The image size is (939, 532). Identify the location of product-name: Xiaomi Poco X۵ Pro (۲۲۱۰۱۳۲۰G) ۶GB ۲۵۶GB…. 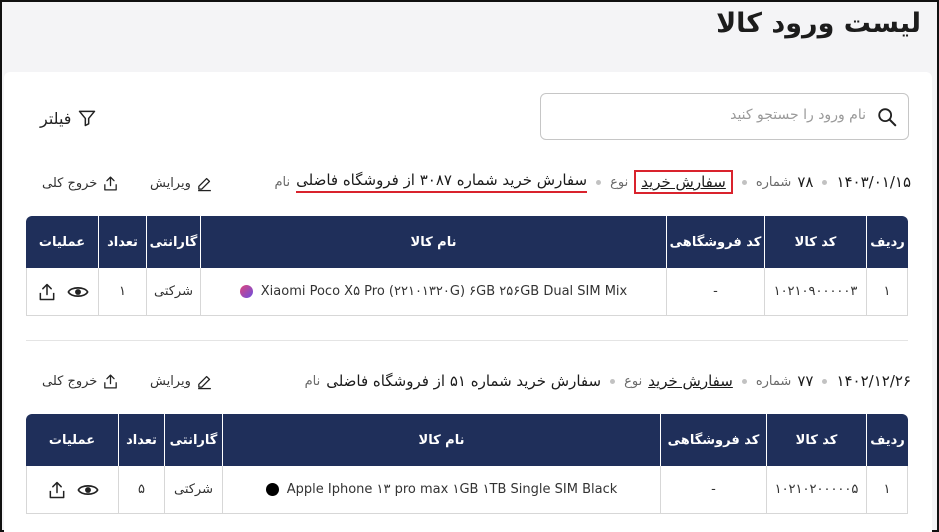
(444, 291).